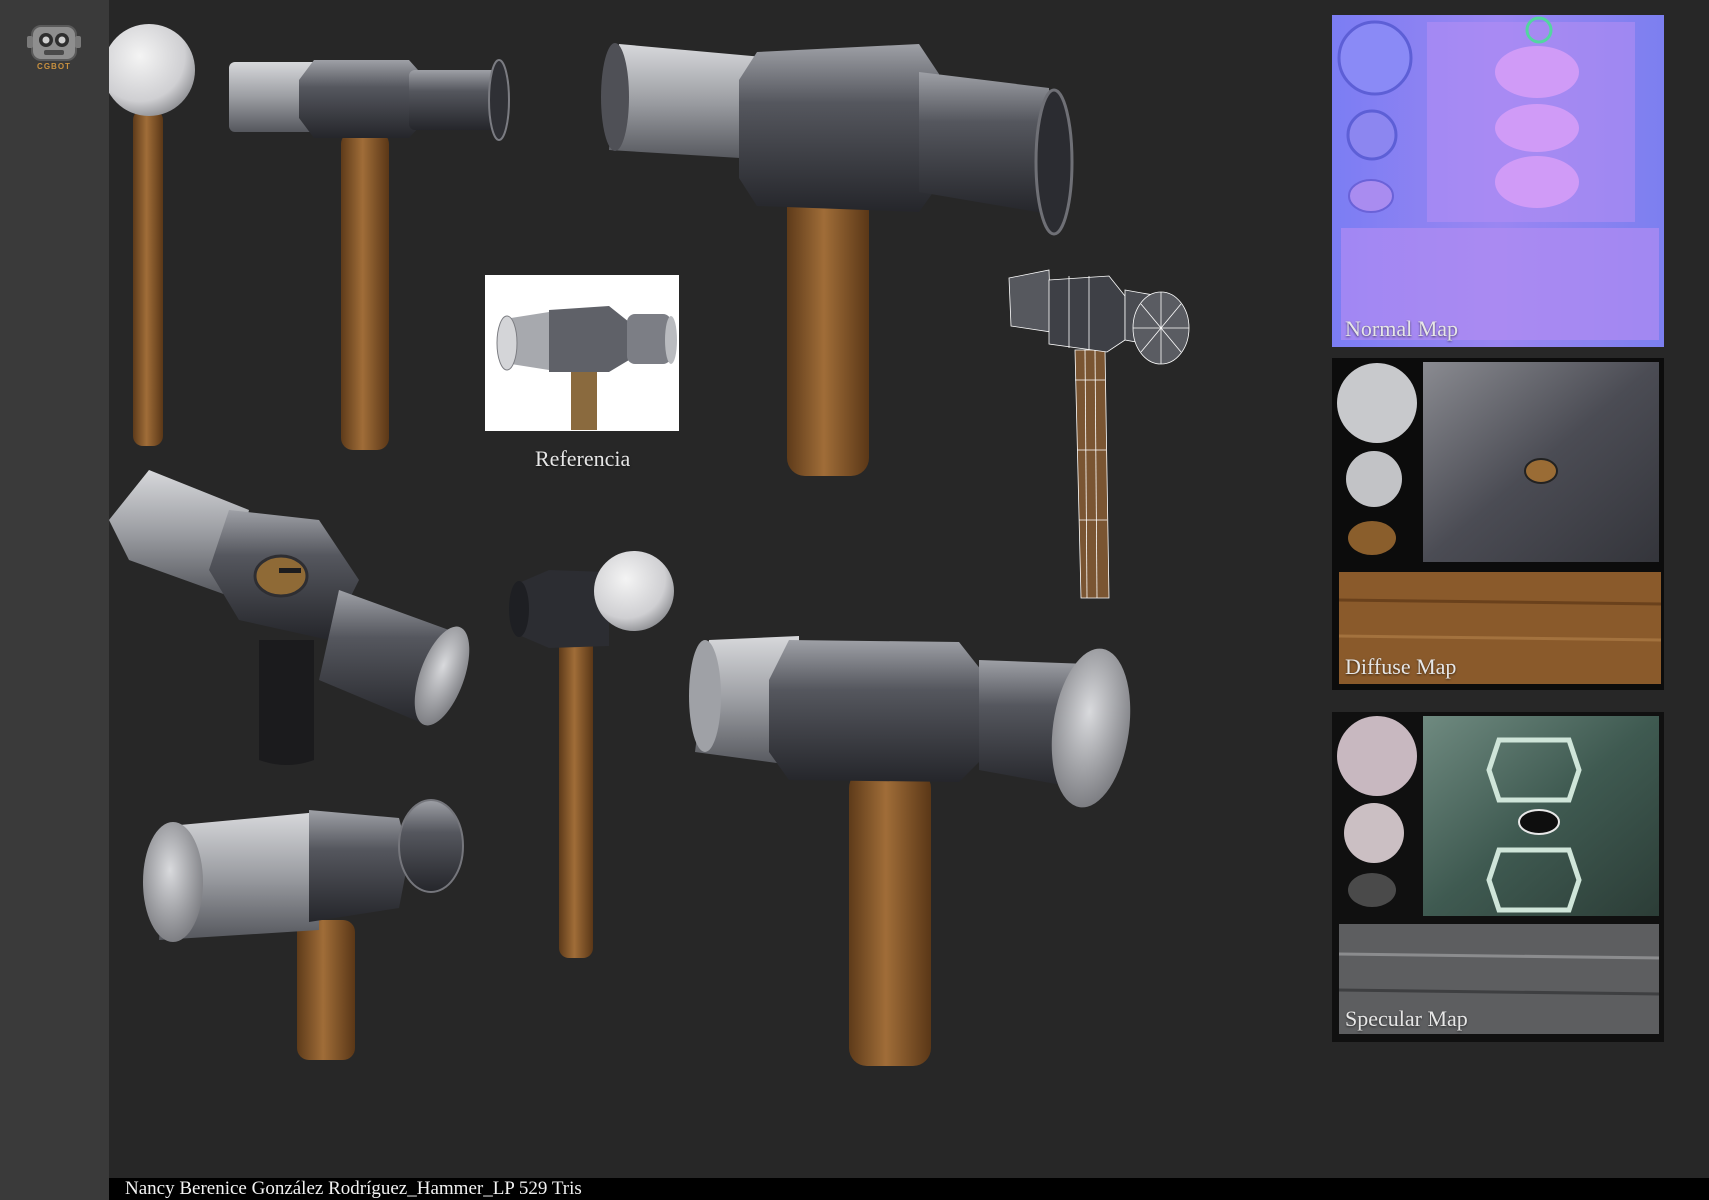  I want to click on logo-text: CGBOT, so click(54, 66).